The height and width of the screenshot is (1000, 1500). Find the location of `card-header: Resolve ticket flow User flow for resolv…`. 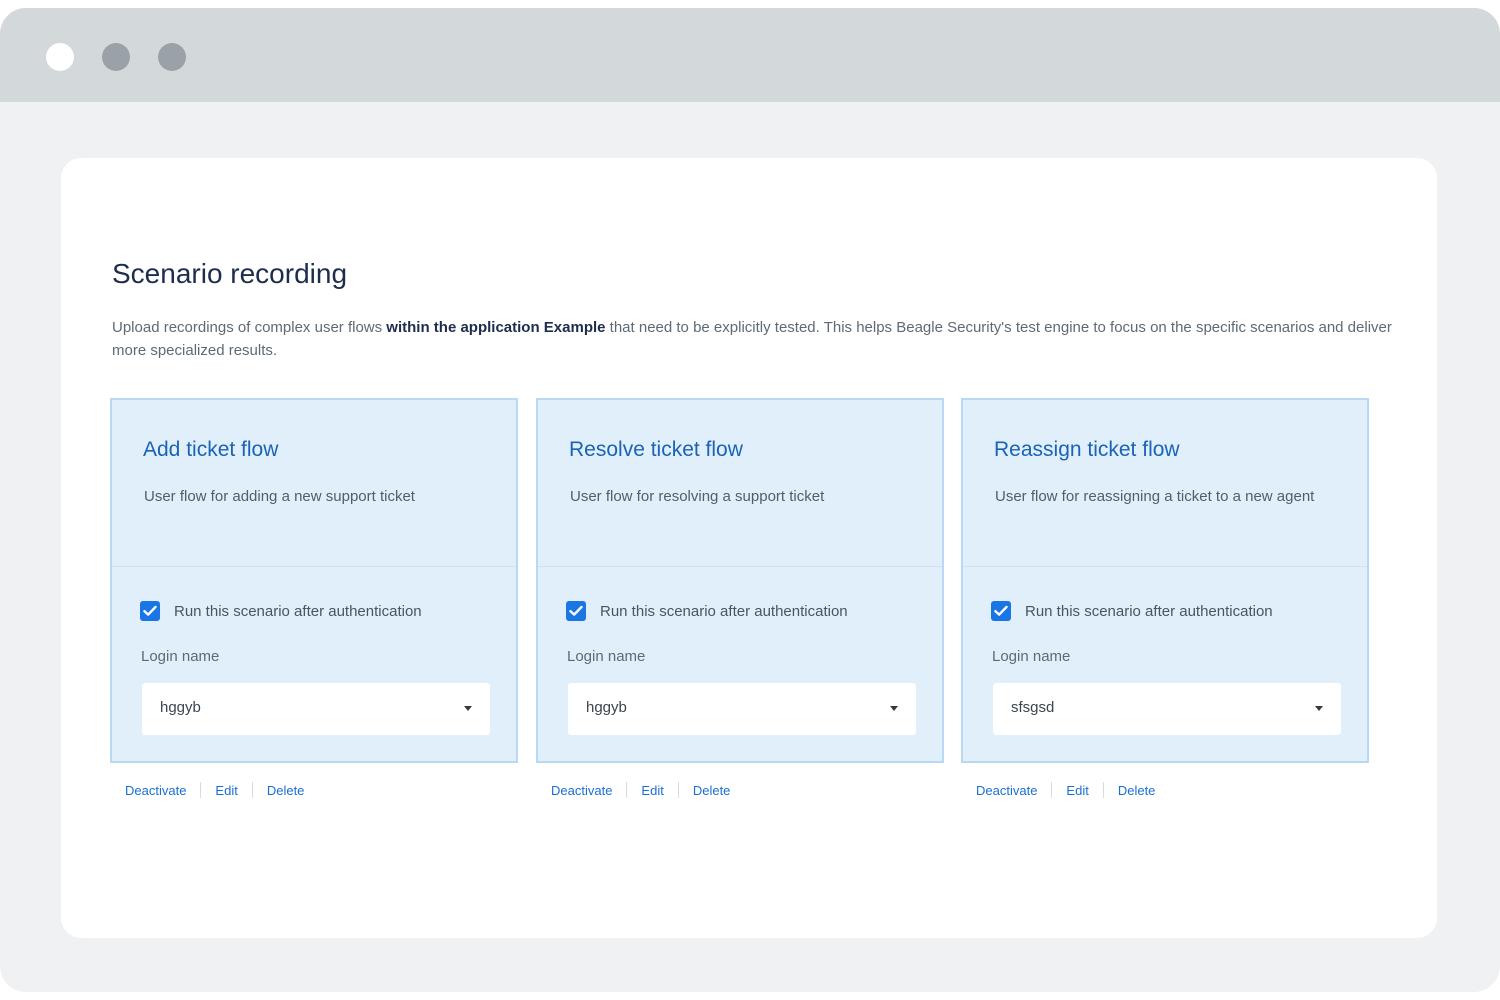

card-header: Resolve ticket flow User flow for resolv… is located at coordinates (740, 483).